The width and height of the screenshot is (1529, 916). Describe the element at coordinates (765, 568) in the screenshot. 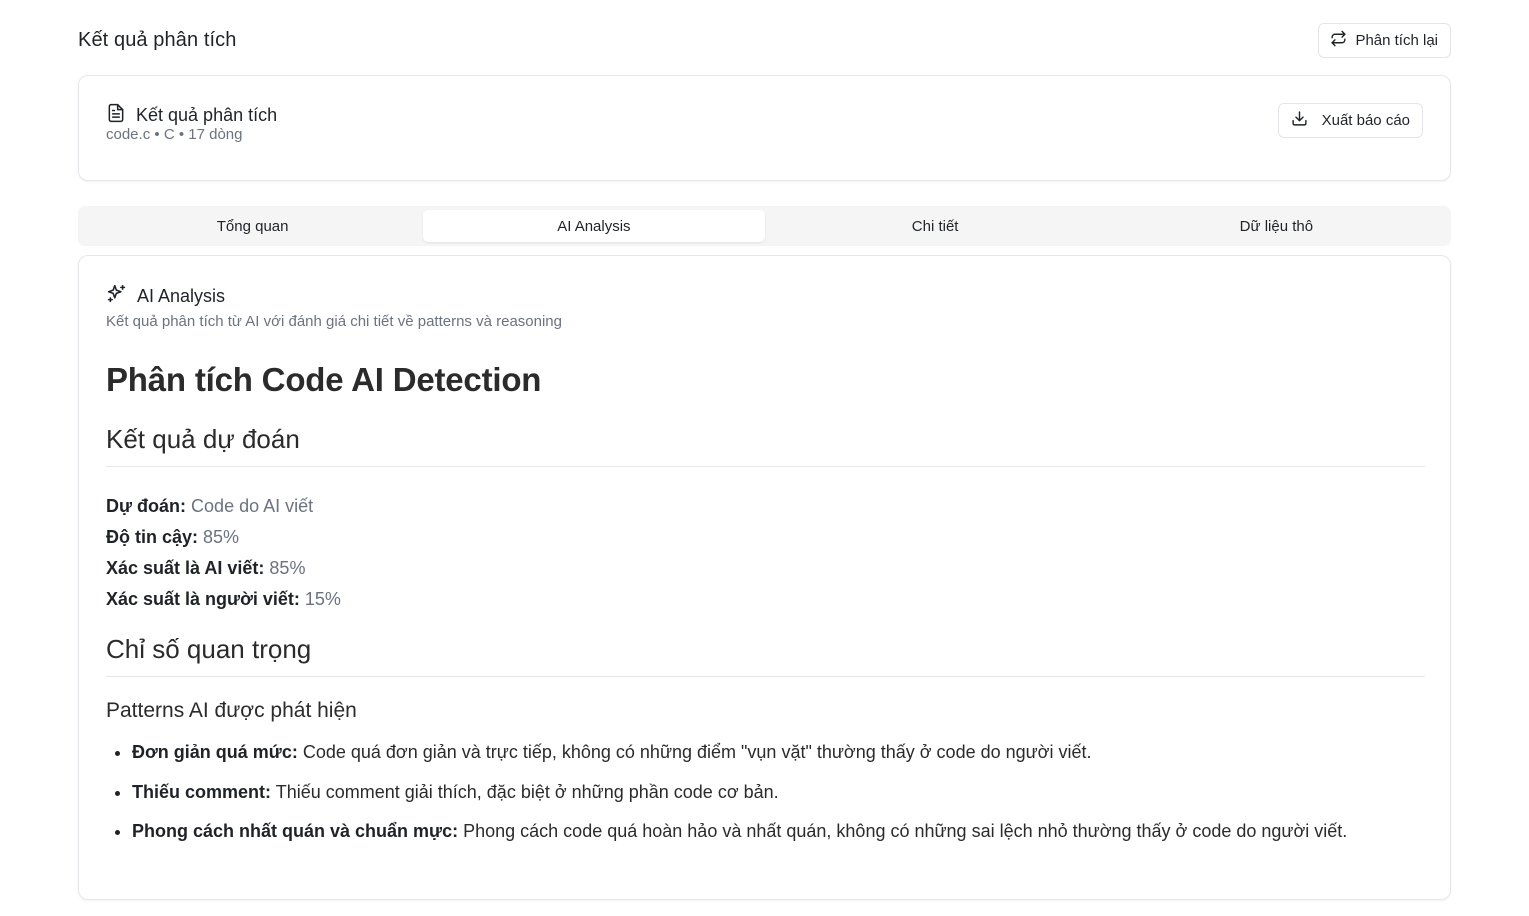

I see `stat-ai-probability: Xác suất là AI viết: 85%` at that location.